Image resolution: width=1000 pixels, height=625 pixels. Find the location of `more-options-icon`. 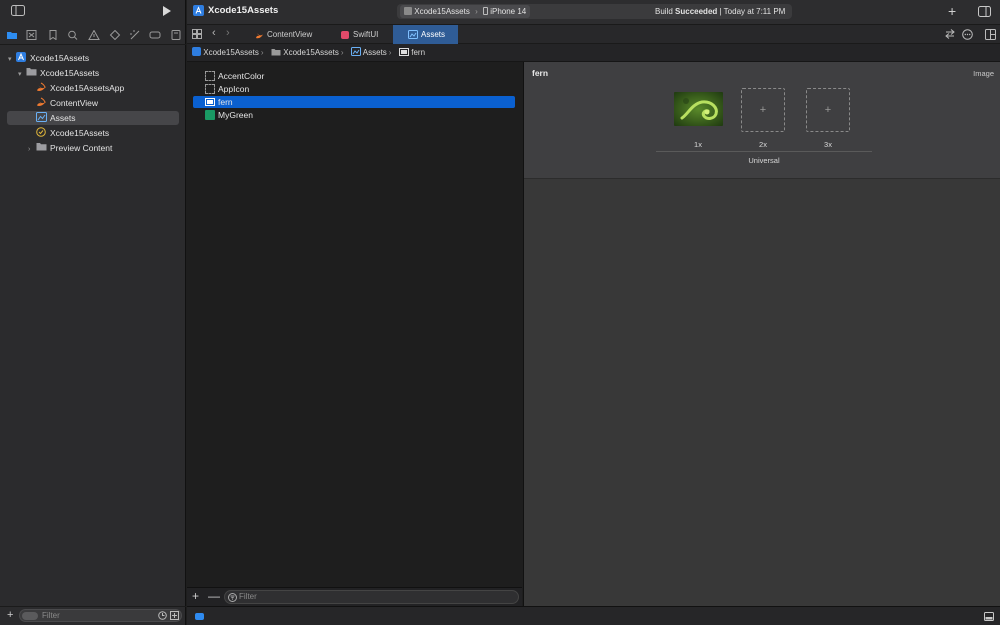

more-options-icon is located at coordinates (967, 34).